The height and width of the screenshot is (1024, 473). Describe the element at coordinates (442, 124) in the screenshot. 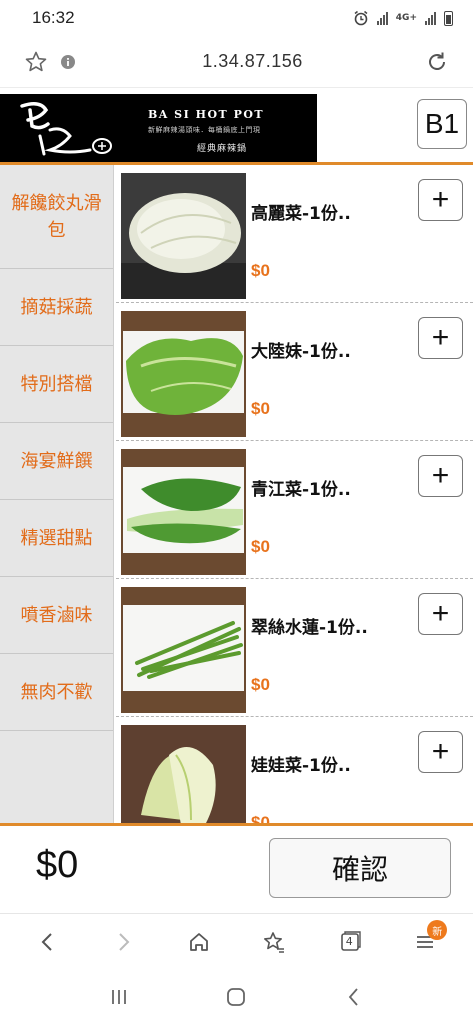

I see `table-number-button: B1` at that location.